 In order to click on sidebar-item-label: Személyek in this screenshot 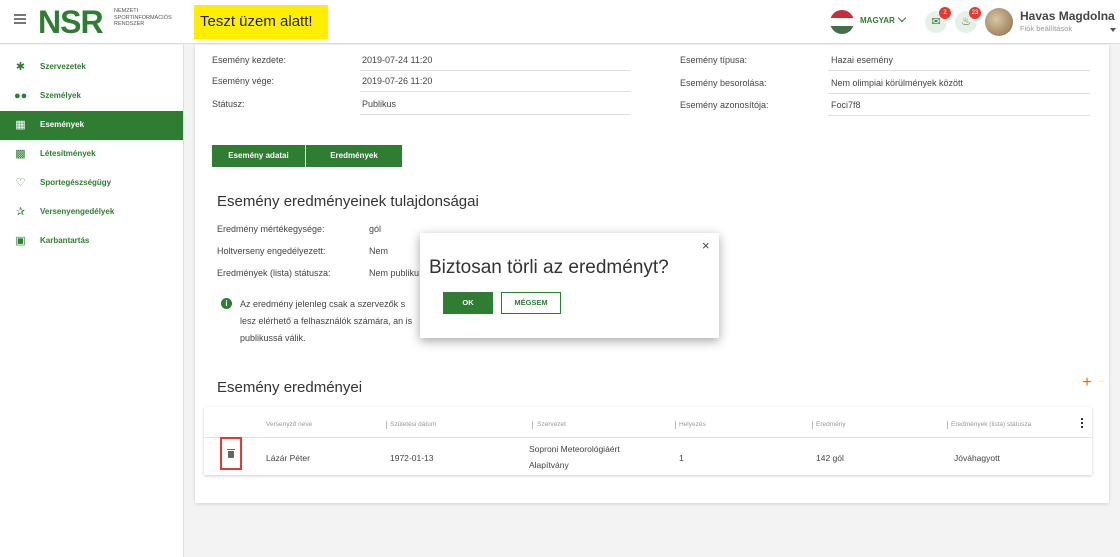, I will do `click(60, 95)`.